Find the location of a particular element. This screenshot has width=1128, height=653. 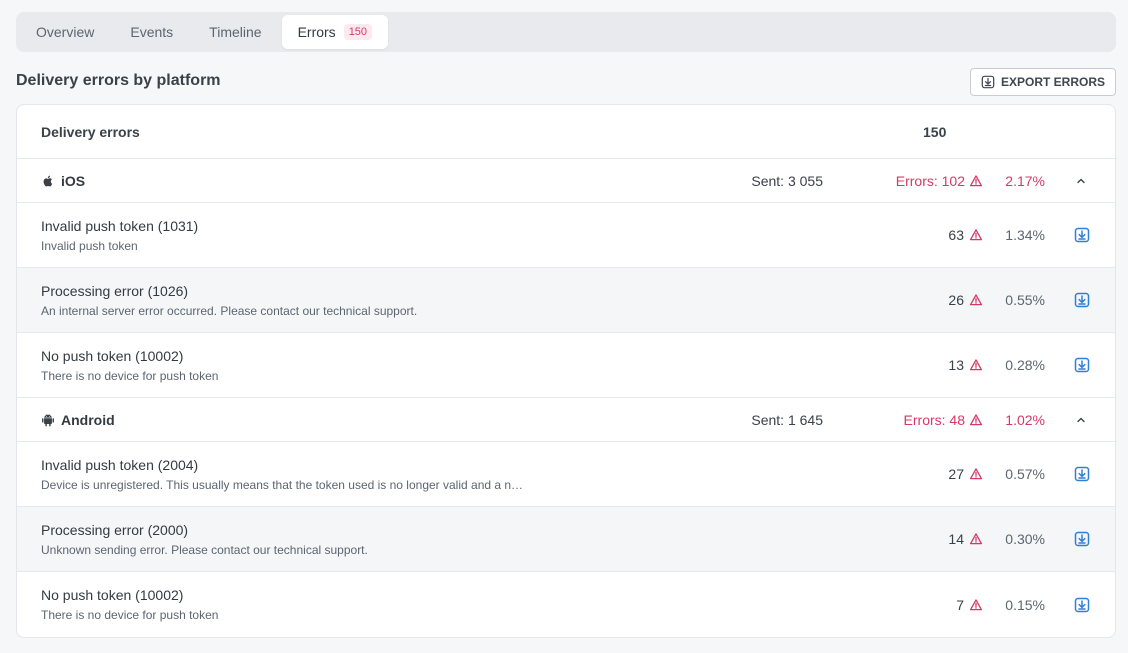

error-count: 7 is located at coordinates (969, 604).